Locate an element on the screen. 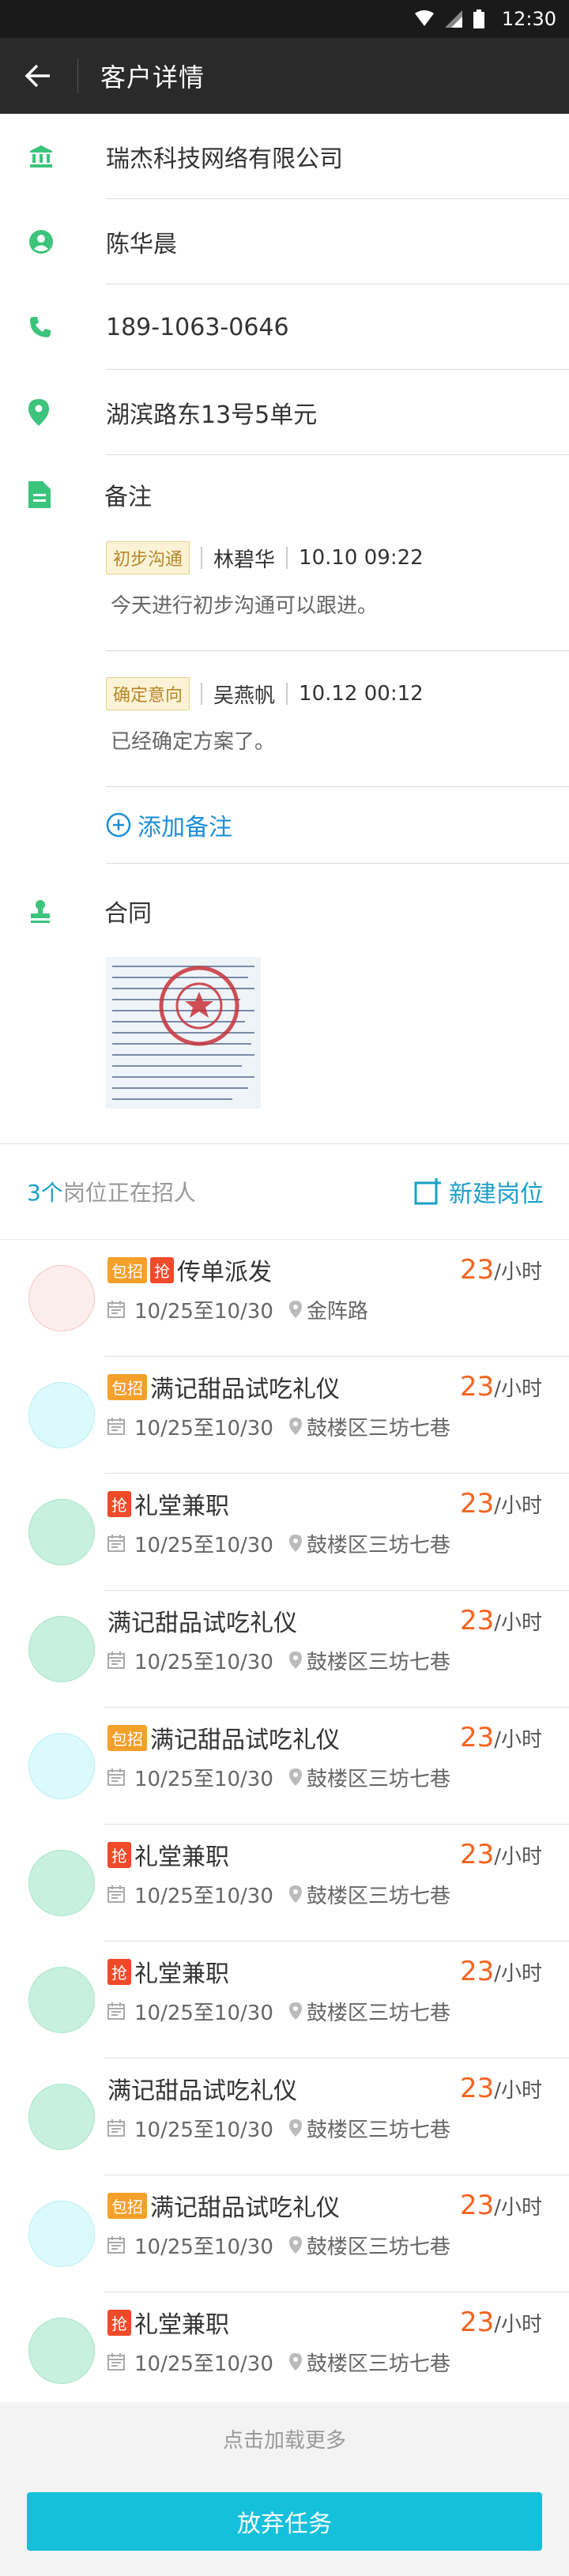  new-job-button: 新建岗位 is located at coordinates (479, 1191).